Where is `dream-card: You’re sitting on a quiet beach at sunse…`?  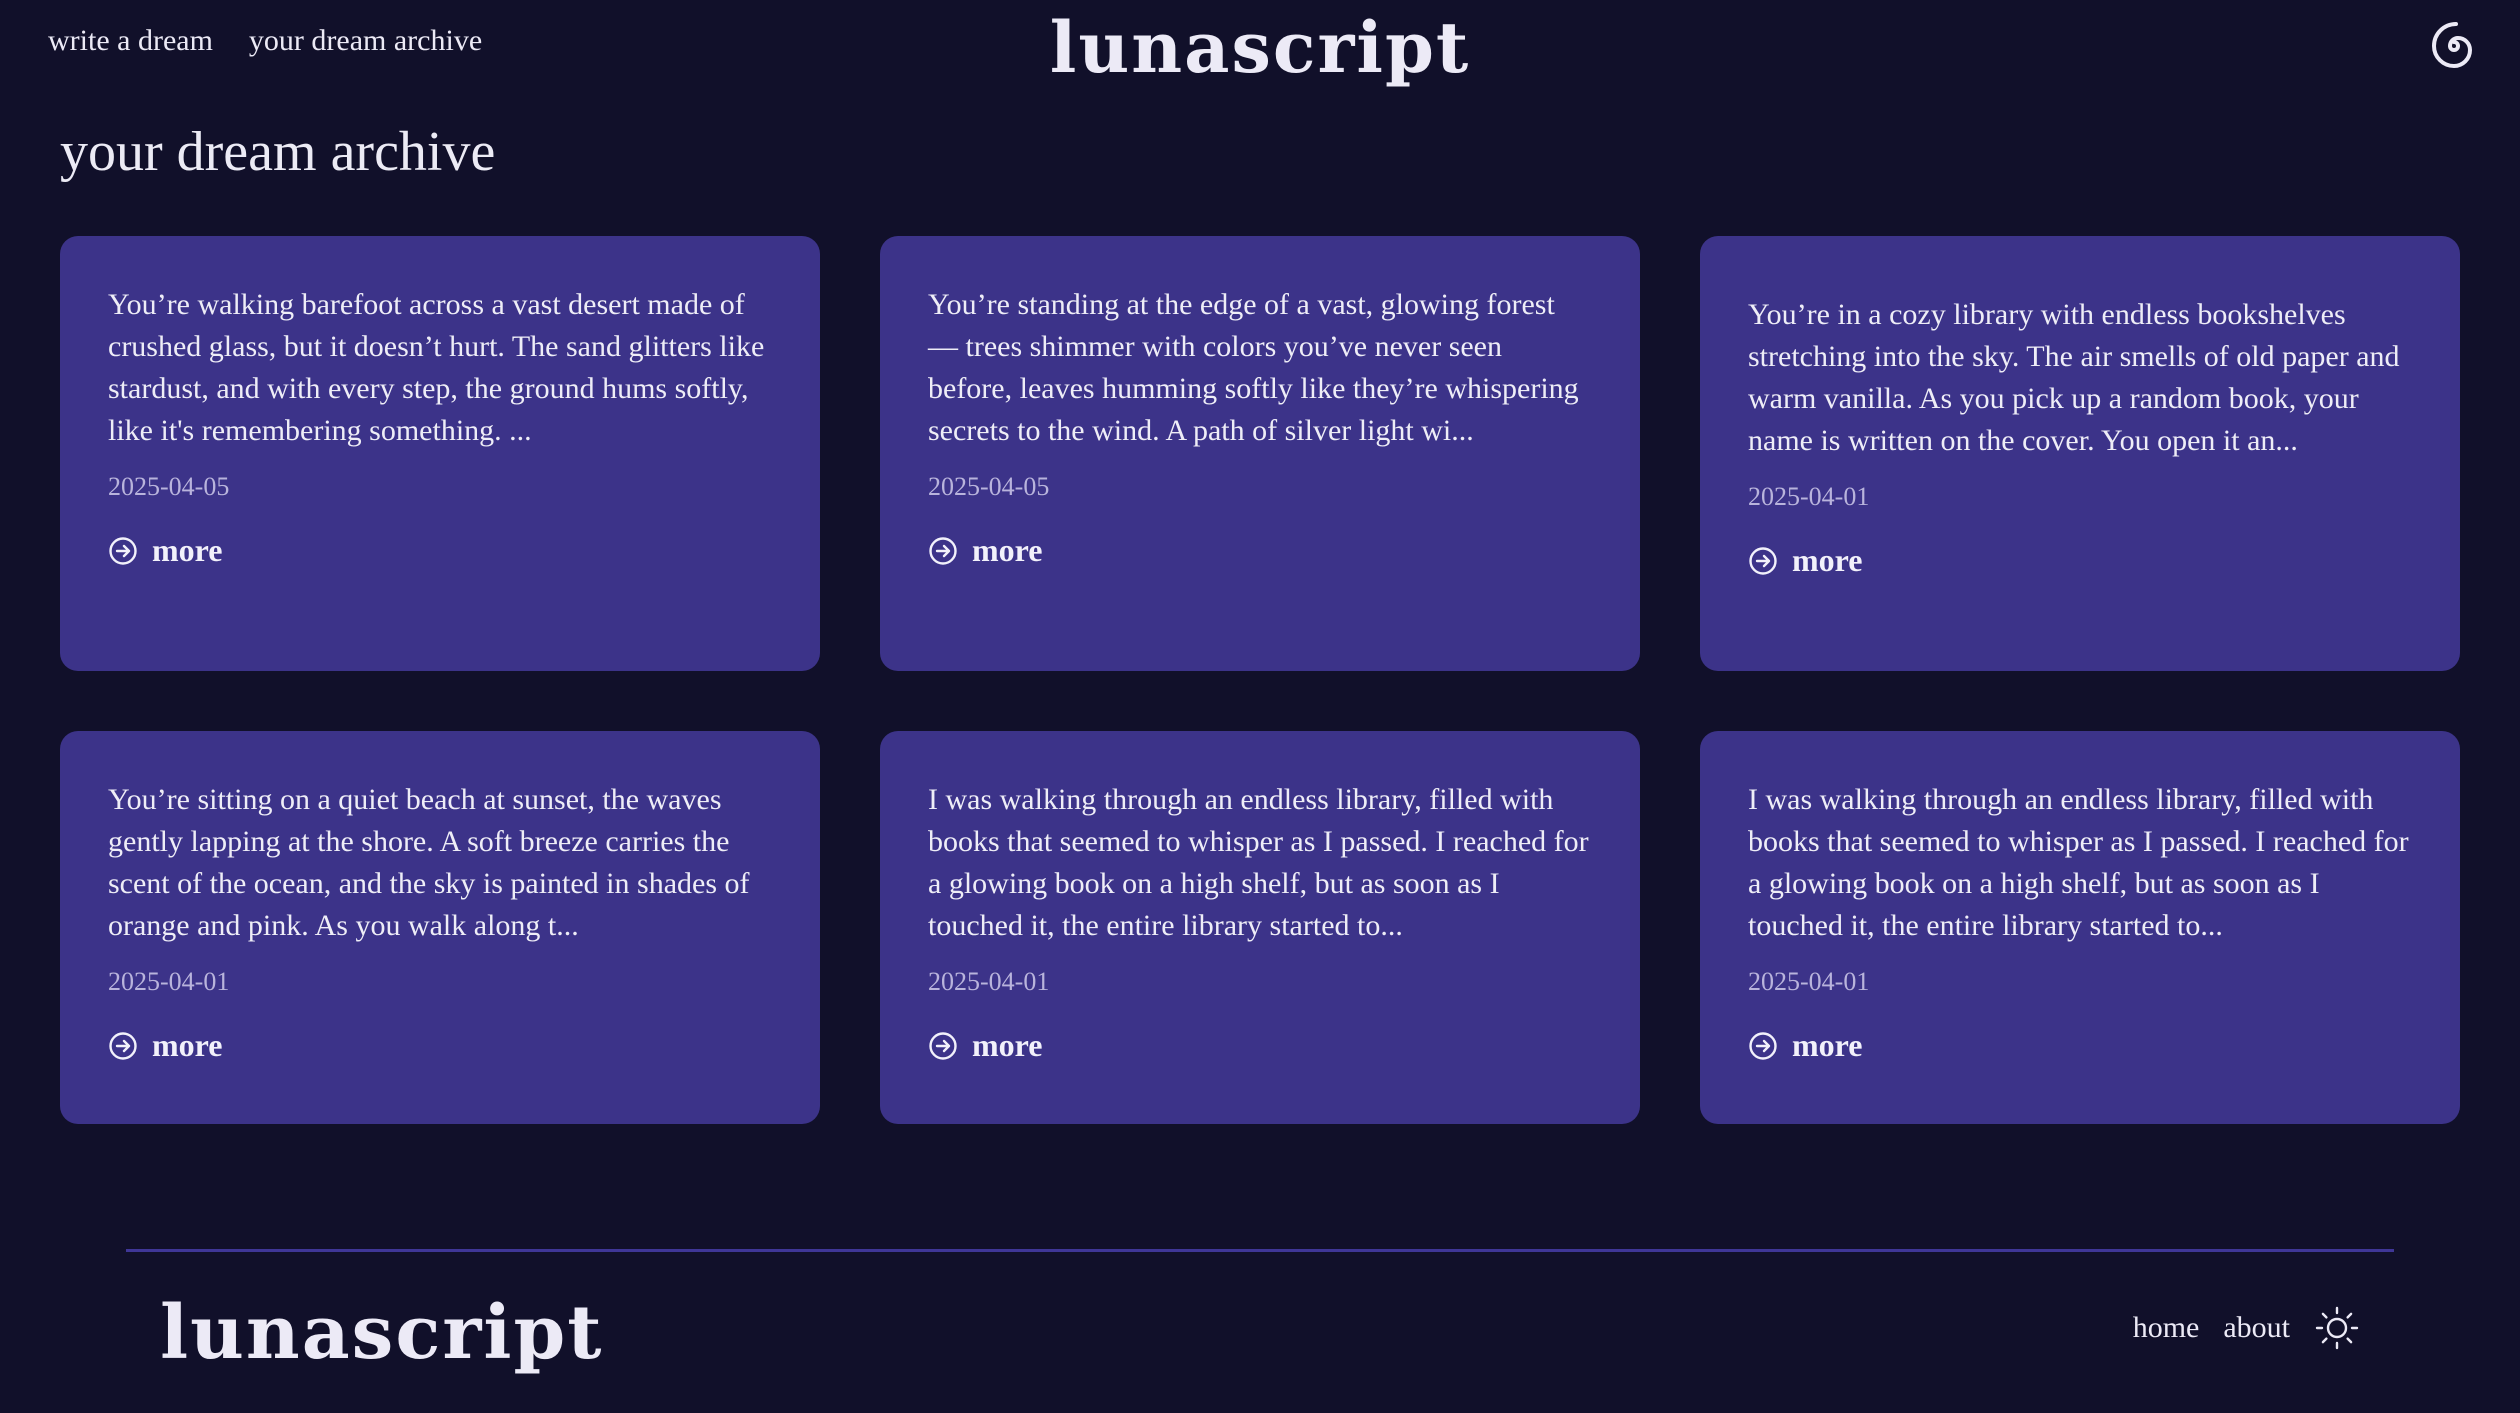 dream-card: You’re sitting on a quiet beach at sunse… is located at coordinates (440, 927).